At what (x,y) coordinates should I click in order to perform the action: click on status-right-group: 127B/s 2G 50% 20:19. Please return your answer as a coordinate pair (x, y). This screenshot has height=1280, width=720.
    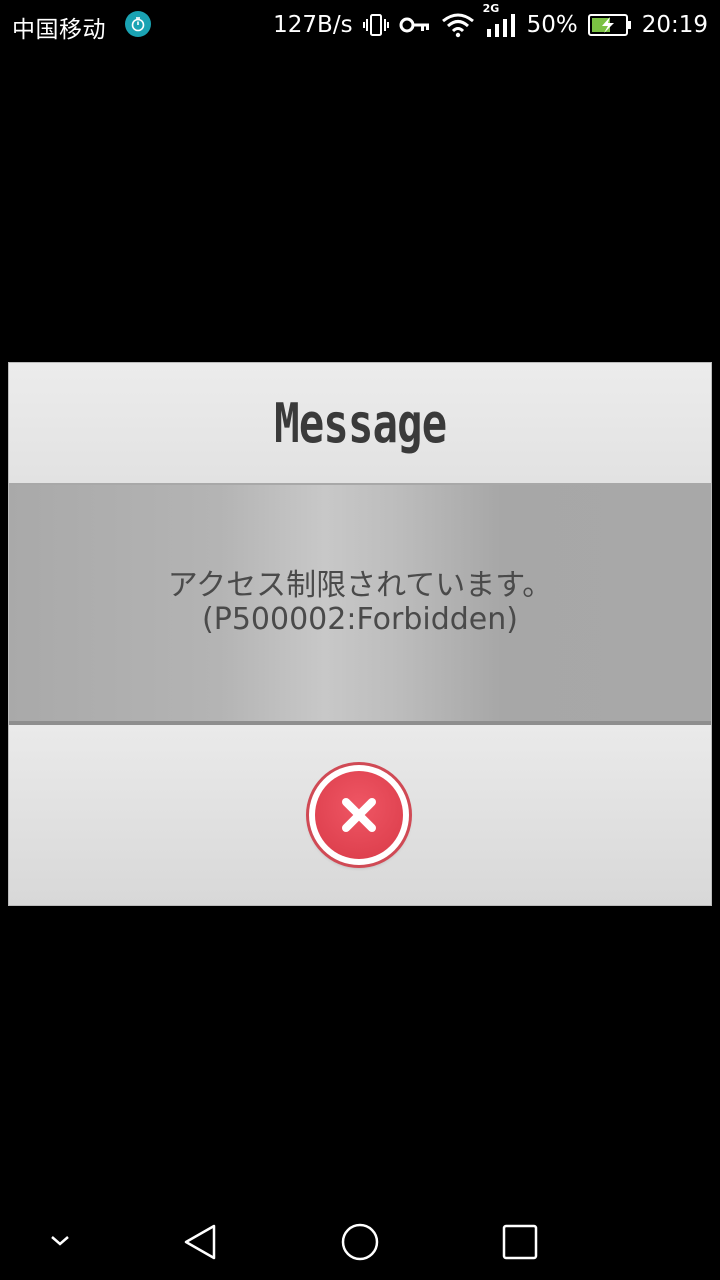
    Looking at the image, I should click on (490, 21).